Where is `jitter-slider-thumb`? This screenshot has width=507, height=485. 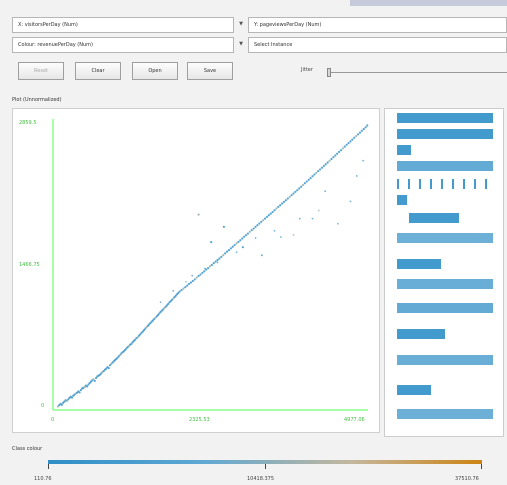
jitter-slider-thumb is located at coordinates (329, 72).